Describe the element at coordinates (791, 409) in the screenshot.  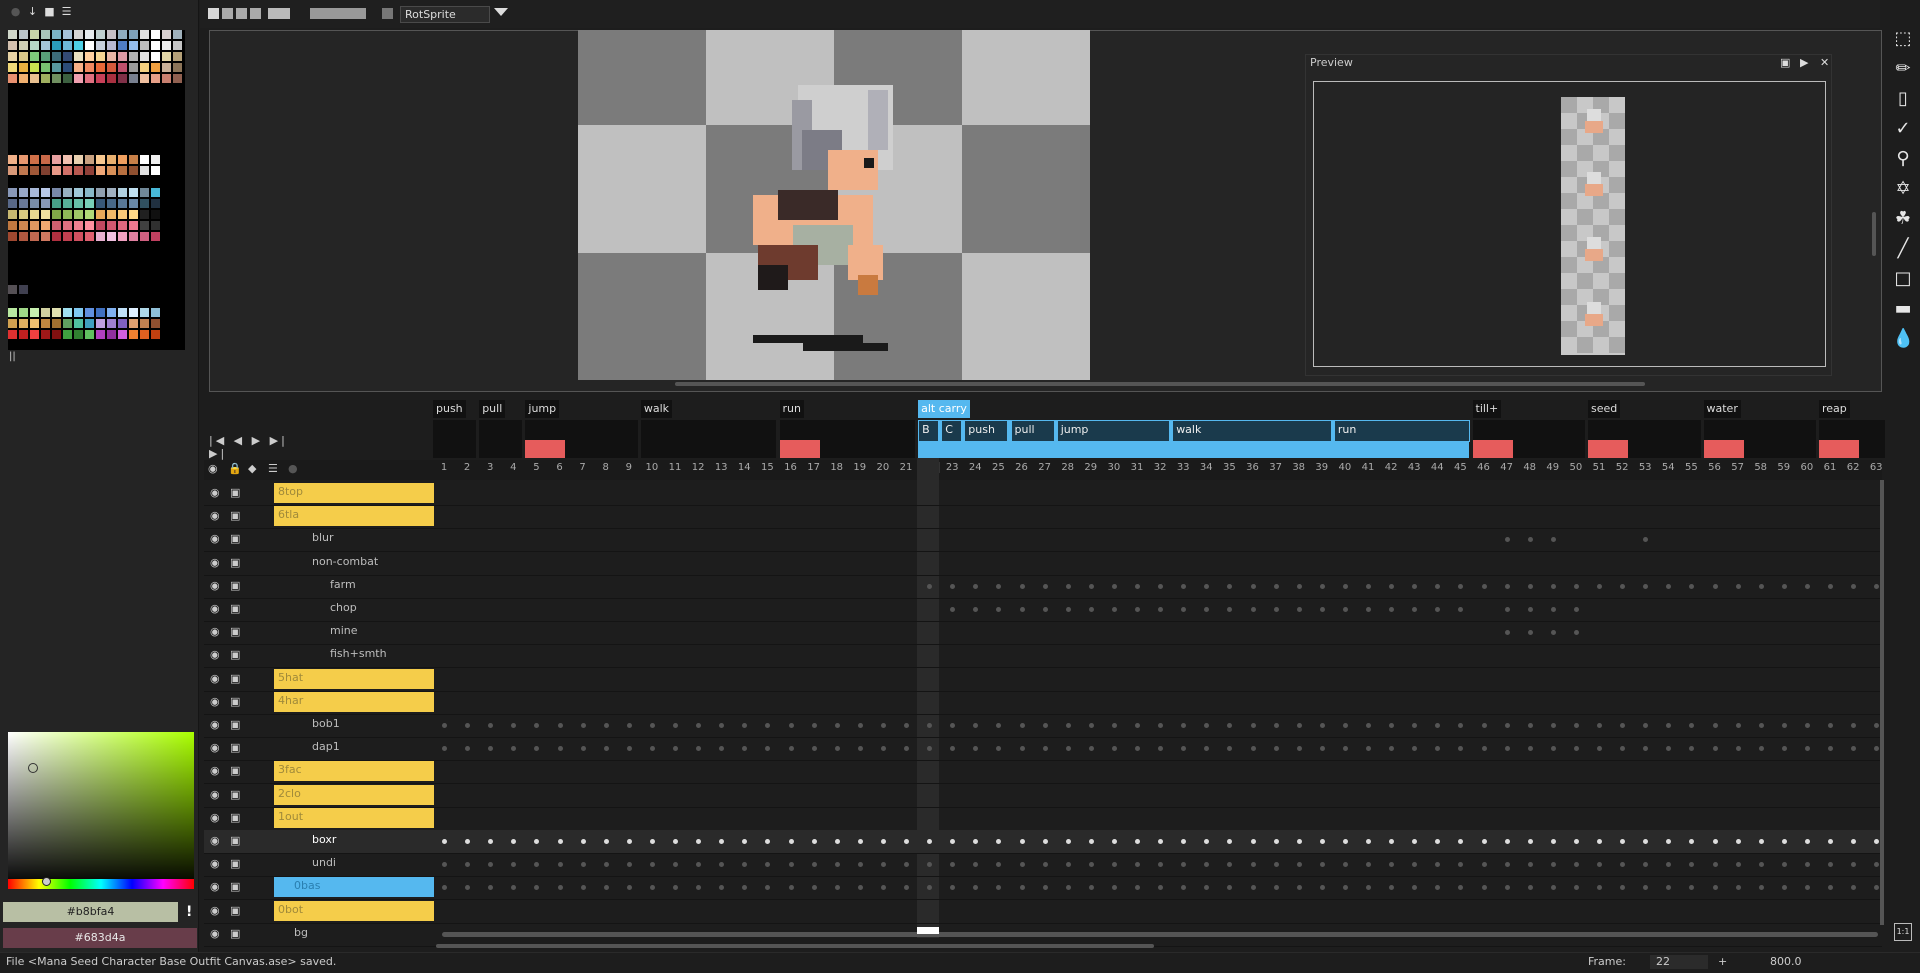
I see `animation-tag-label: run` at that location.